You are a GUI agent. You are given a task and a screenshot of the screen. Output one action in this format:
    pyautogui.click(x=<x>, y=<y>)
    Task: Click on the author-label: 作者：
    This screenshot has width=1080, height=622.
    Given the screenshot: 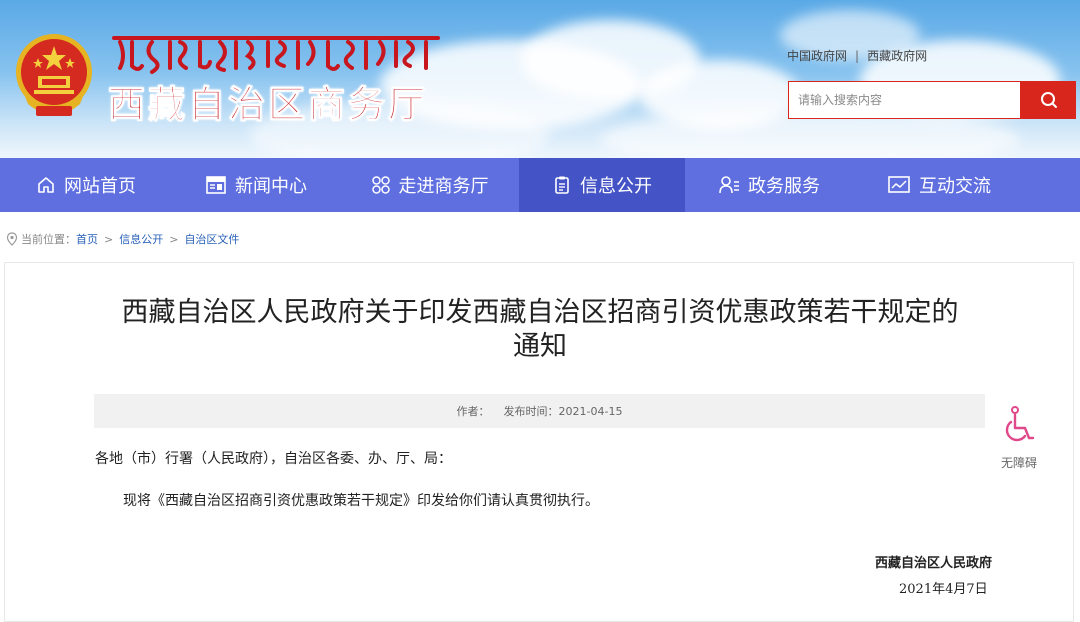 What is the action you would take?
    pyautogui.click(x=473, y=411)
    